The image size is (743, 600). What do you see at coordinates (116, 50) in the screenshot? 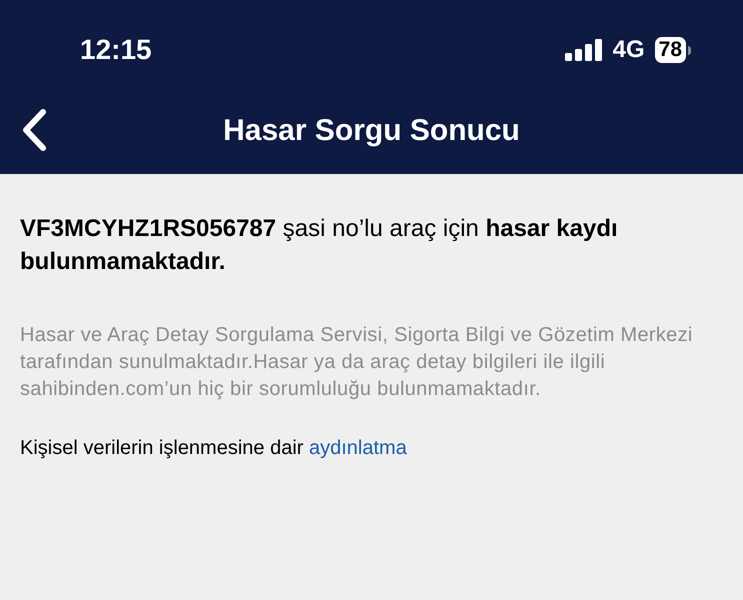
I see `status-time: 12:15` at bounding box center [116, 50].